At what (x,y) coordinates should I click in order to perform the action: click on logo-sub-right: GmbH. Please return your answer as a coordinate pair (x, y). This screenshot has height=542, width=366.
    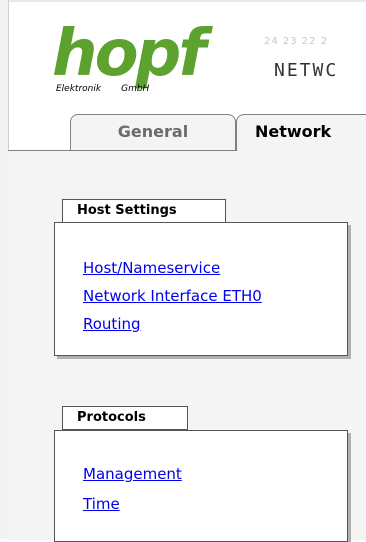
    Looking at the image, I should click on (135, 89).